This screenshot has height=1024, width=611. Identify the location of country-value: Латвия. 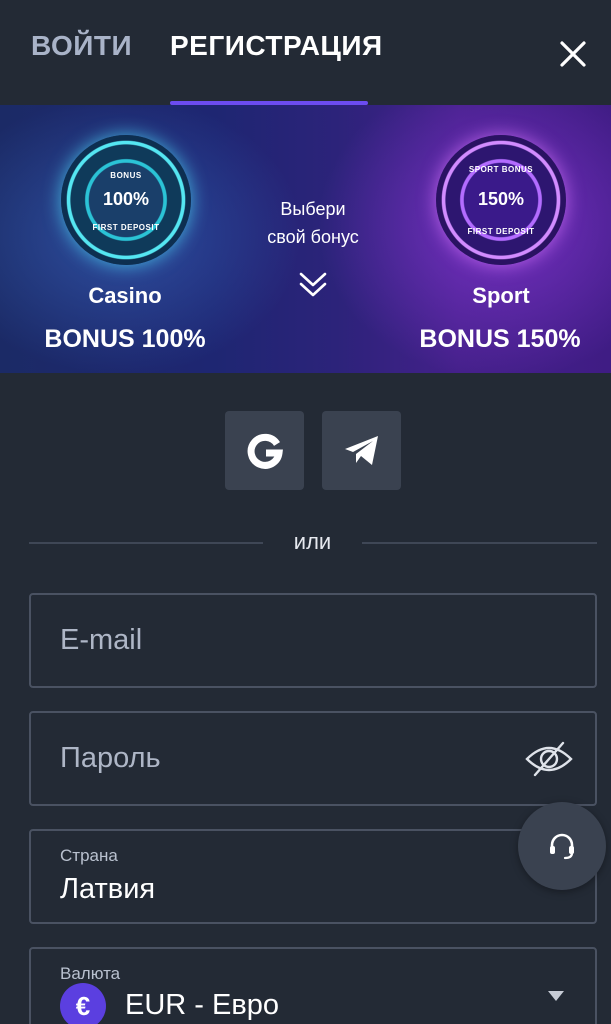
(108, 889).